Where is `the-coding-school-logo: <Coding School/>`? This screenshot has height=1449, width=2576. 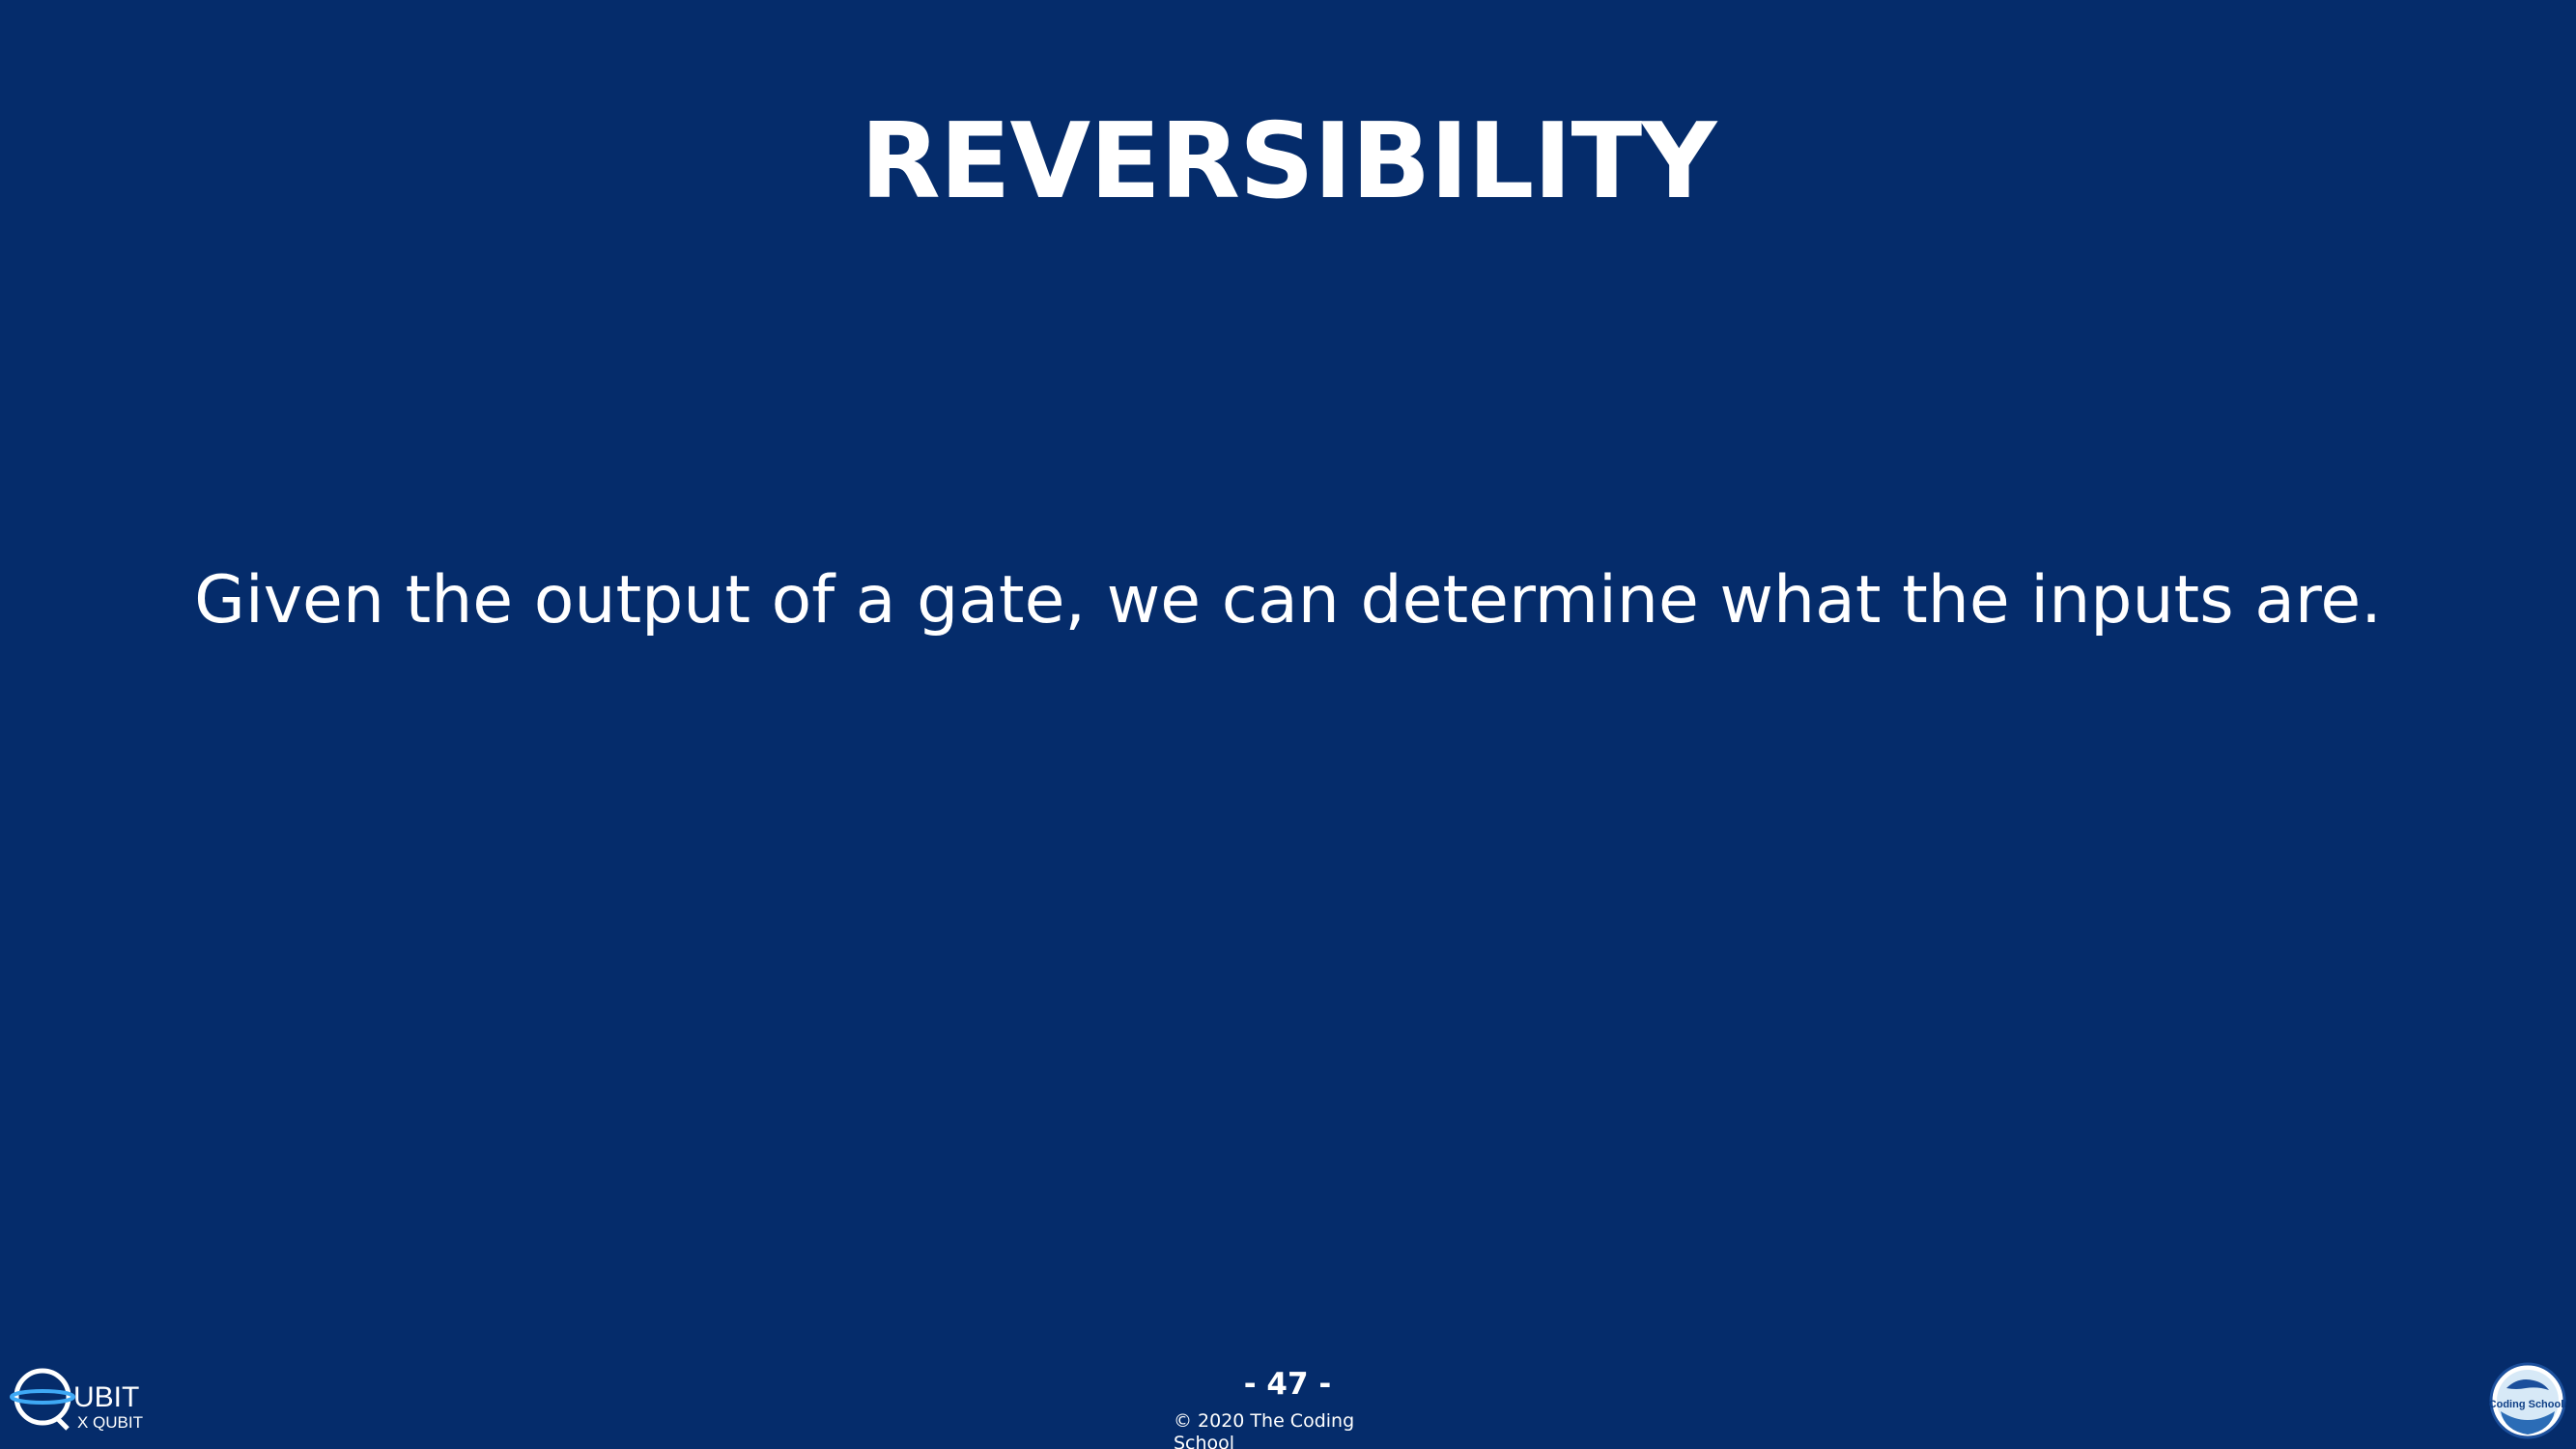
the-coding-school-logo: <Coding School/> is located at coordinates (2527, 1400).